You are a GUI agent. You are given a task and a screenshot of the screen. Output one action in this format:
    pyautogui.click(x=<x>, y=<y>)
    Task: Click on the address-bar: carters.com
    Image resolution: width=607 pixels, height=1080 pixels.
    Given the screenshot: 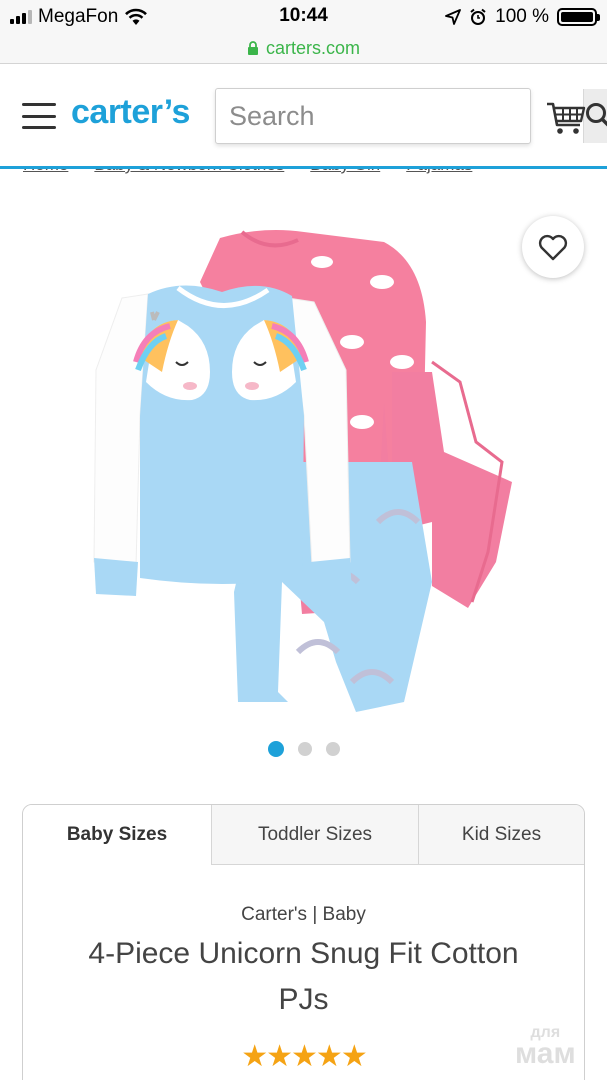 What is the action you would take?
    pyautogui.click(x=303, y=49)
    